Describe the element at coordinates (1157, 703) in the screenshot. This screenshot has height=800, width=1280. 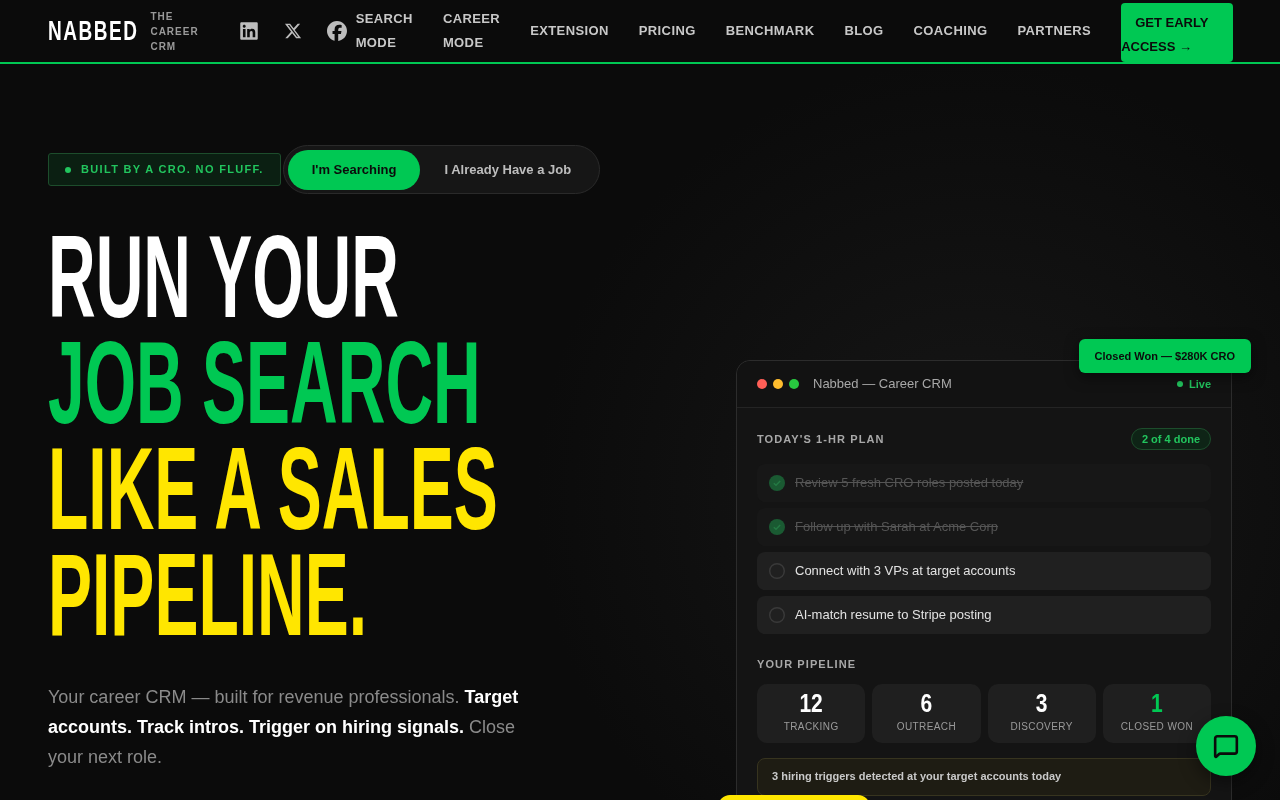
I see `stage-count: 1` at that location.